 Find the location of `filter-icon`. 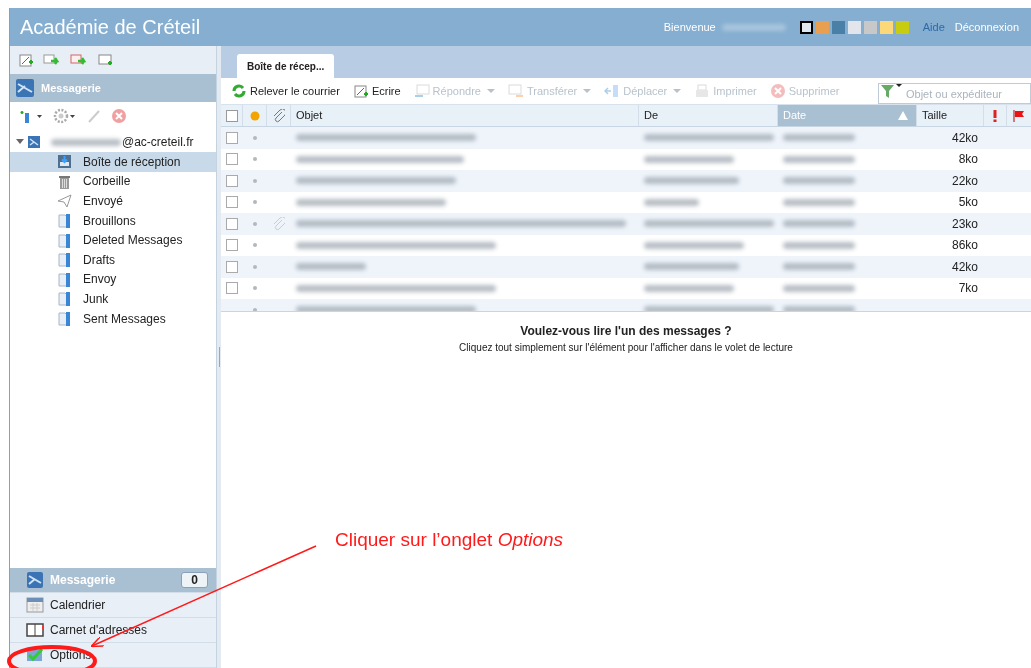

filter-icon is located at coordinates (892, 90).